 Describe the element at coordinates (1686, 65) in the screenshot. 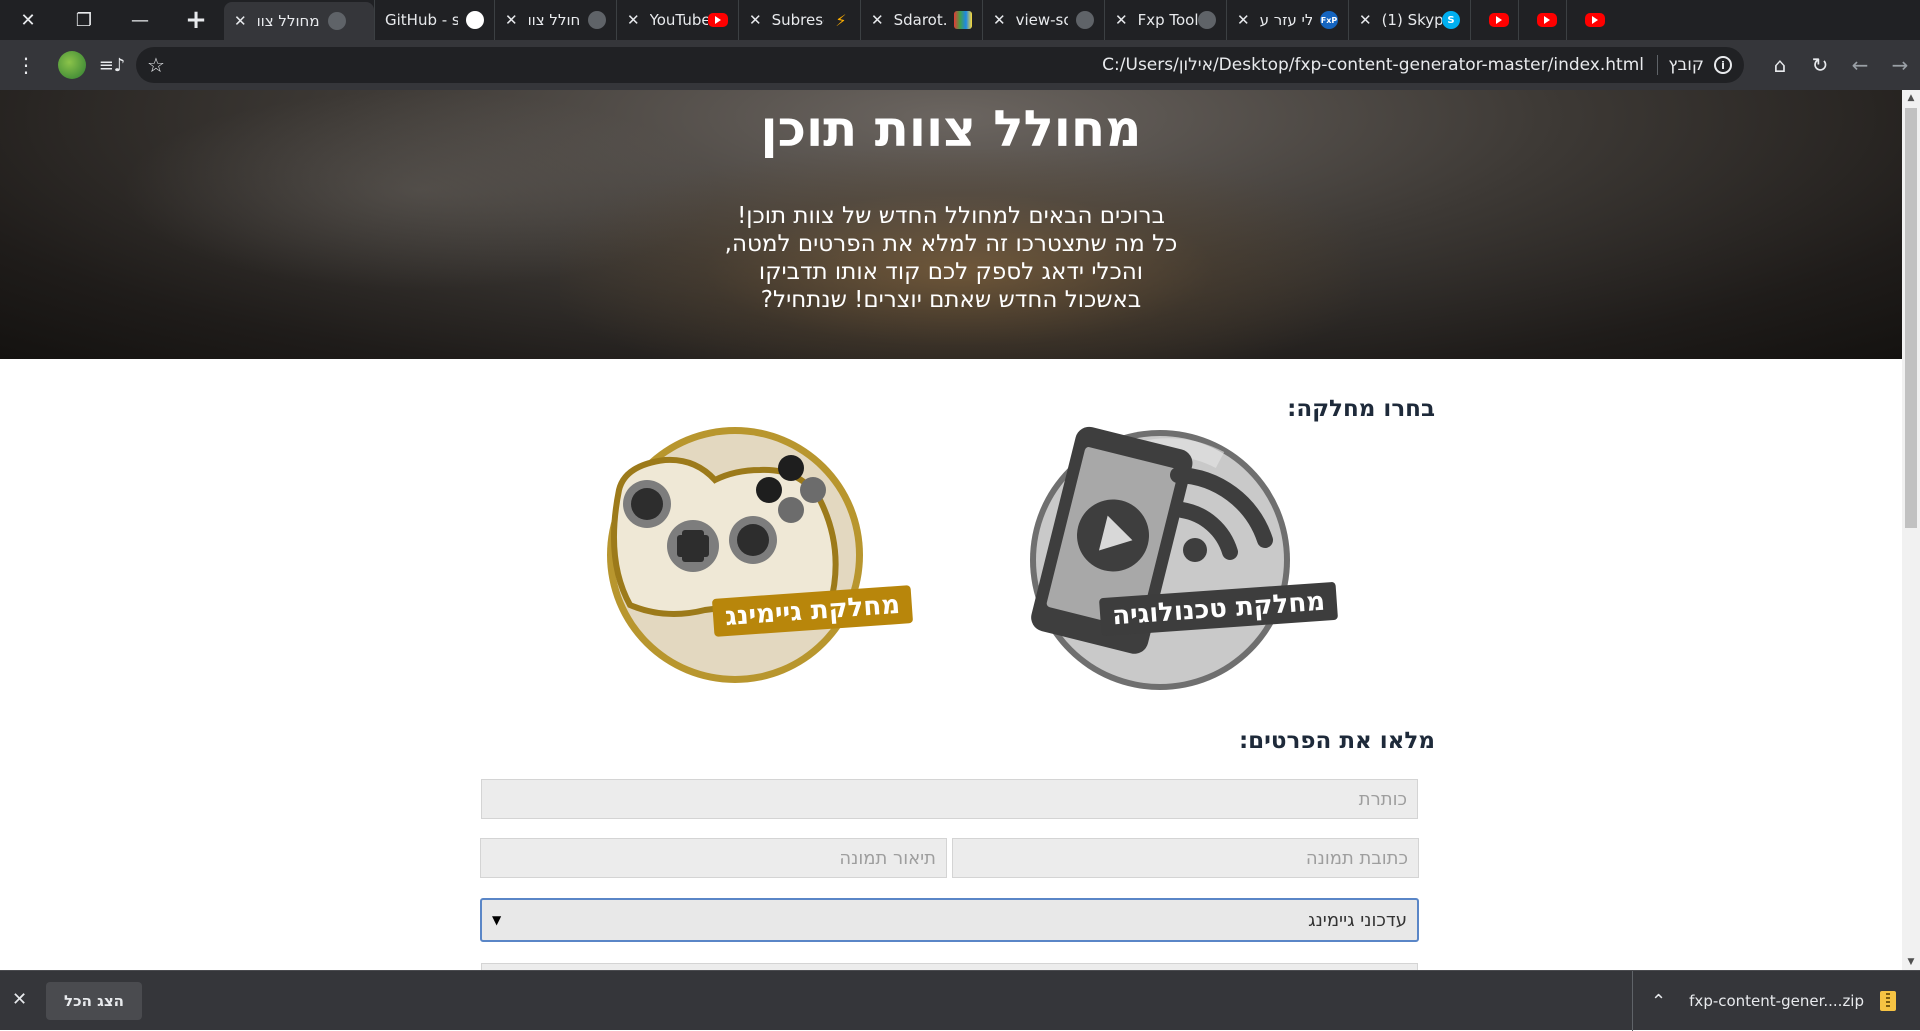

I see `address-scheme-label: קובץ` at that location.